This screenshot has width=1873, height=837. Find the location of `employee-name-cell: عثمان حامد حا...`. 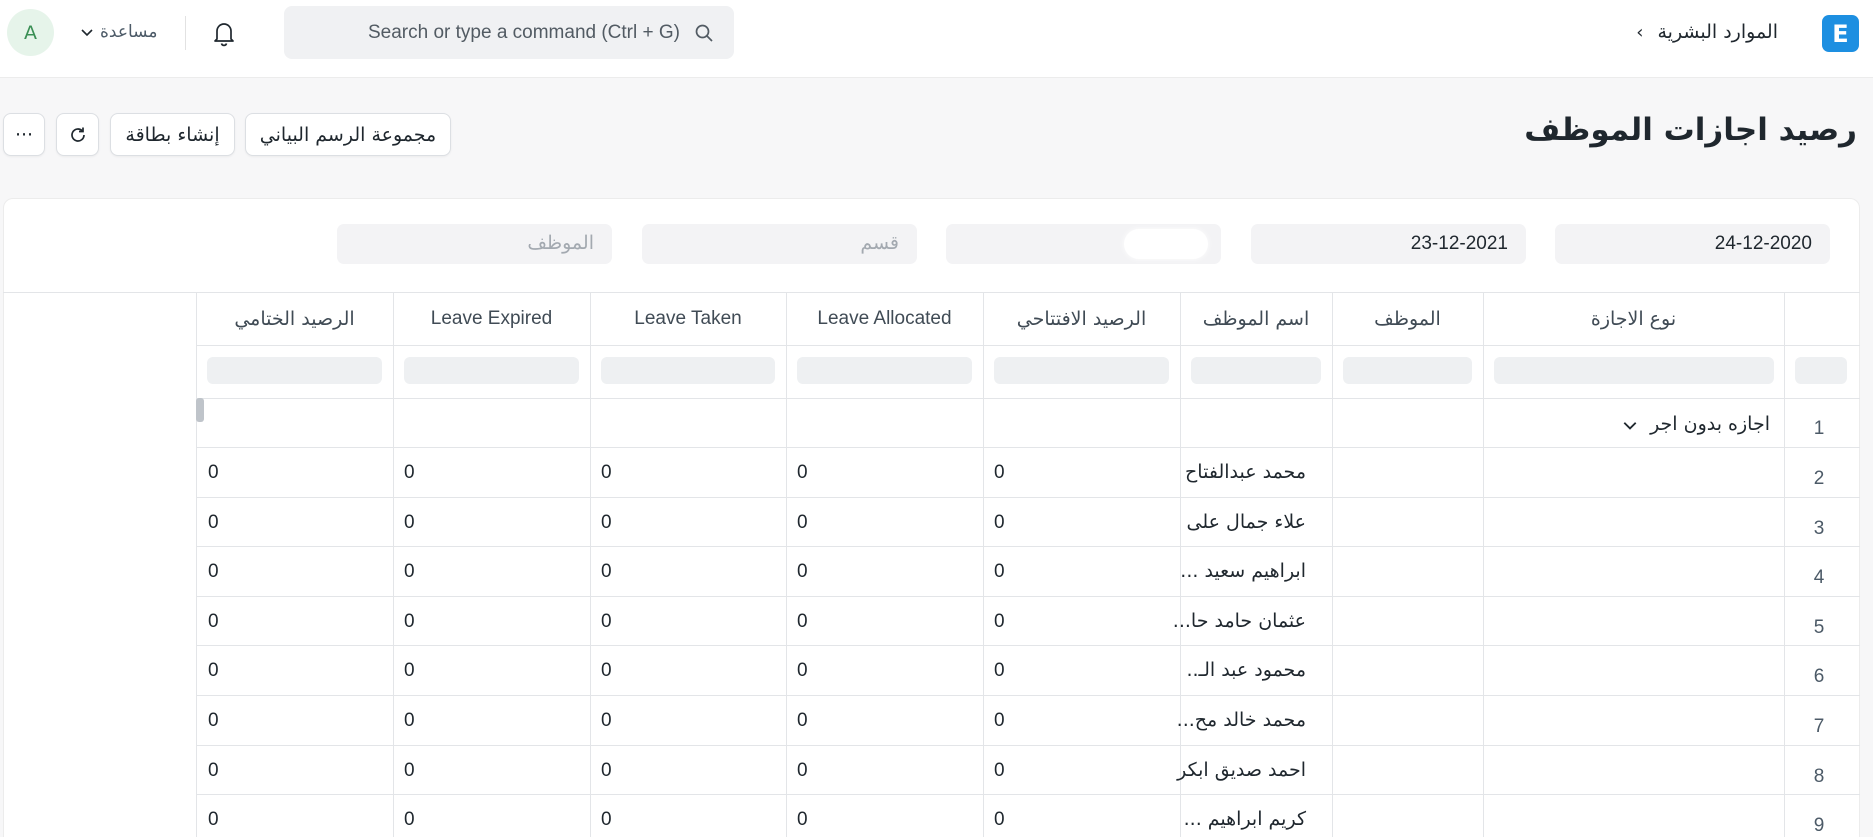

employee-name-cell: عثمان حامد حا... is located at coordinates (1245, 621).